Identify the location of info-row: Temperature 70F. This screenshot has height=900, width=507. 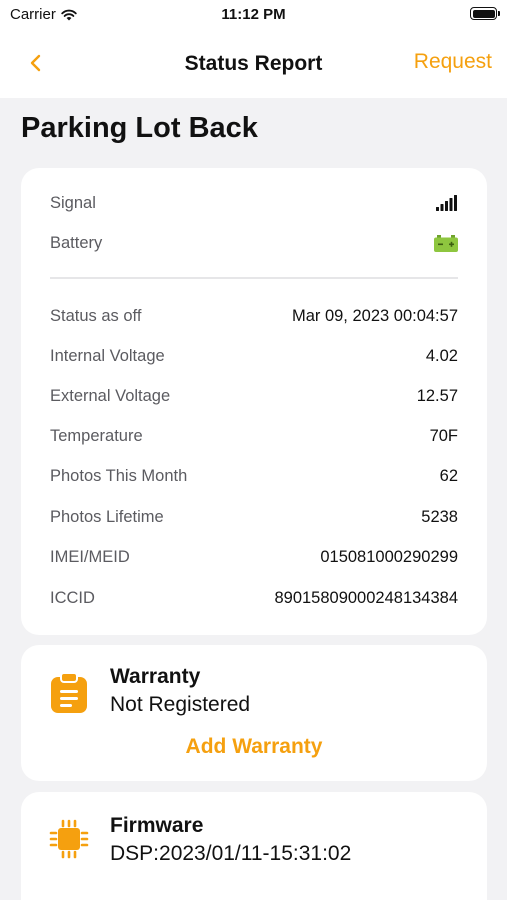
(254, 436).